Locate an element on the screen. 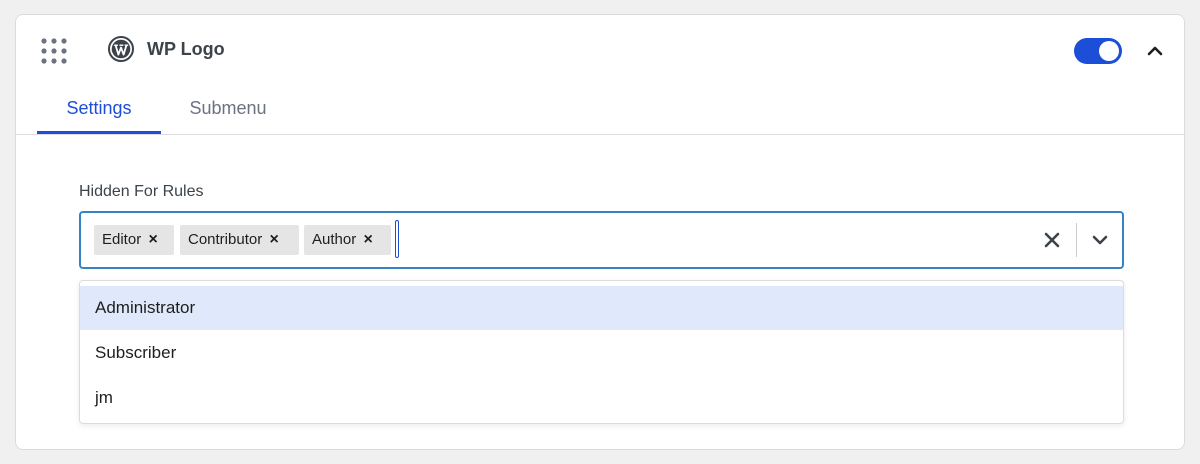  tab-settings: Settings is located at coordinates (99, 109).